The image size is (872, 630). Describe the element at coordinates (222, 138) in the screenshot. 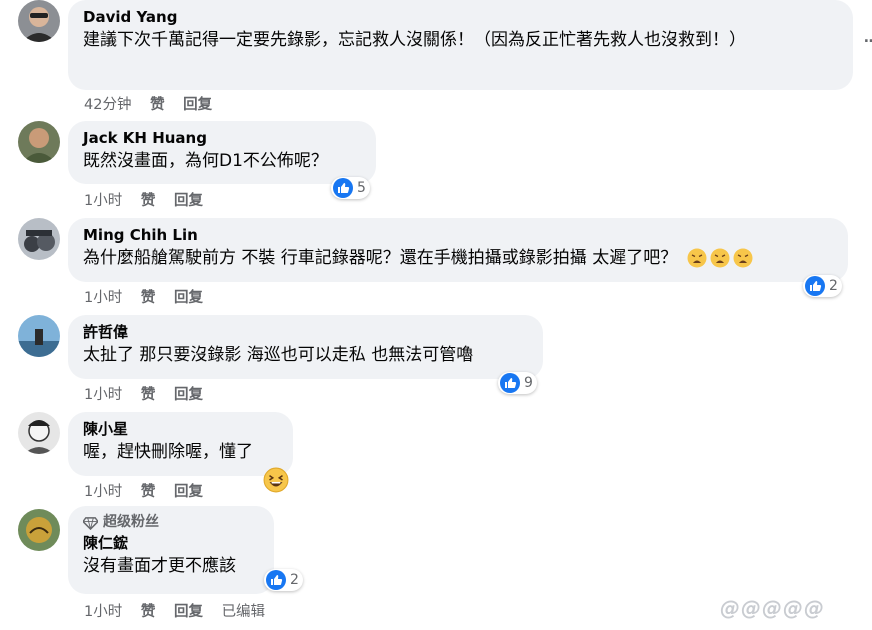

I see `commenter-name: Jack KH Huang` at that location.